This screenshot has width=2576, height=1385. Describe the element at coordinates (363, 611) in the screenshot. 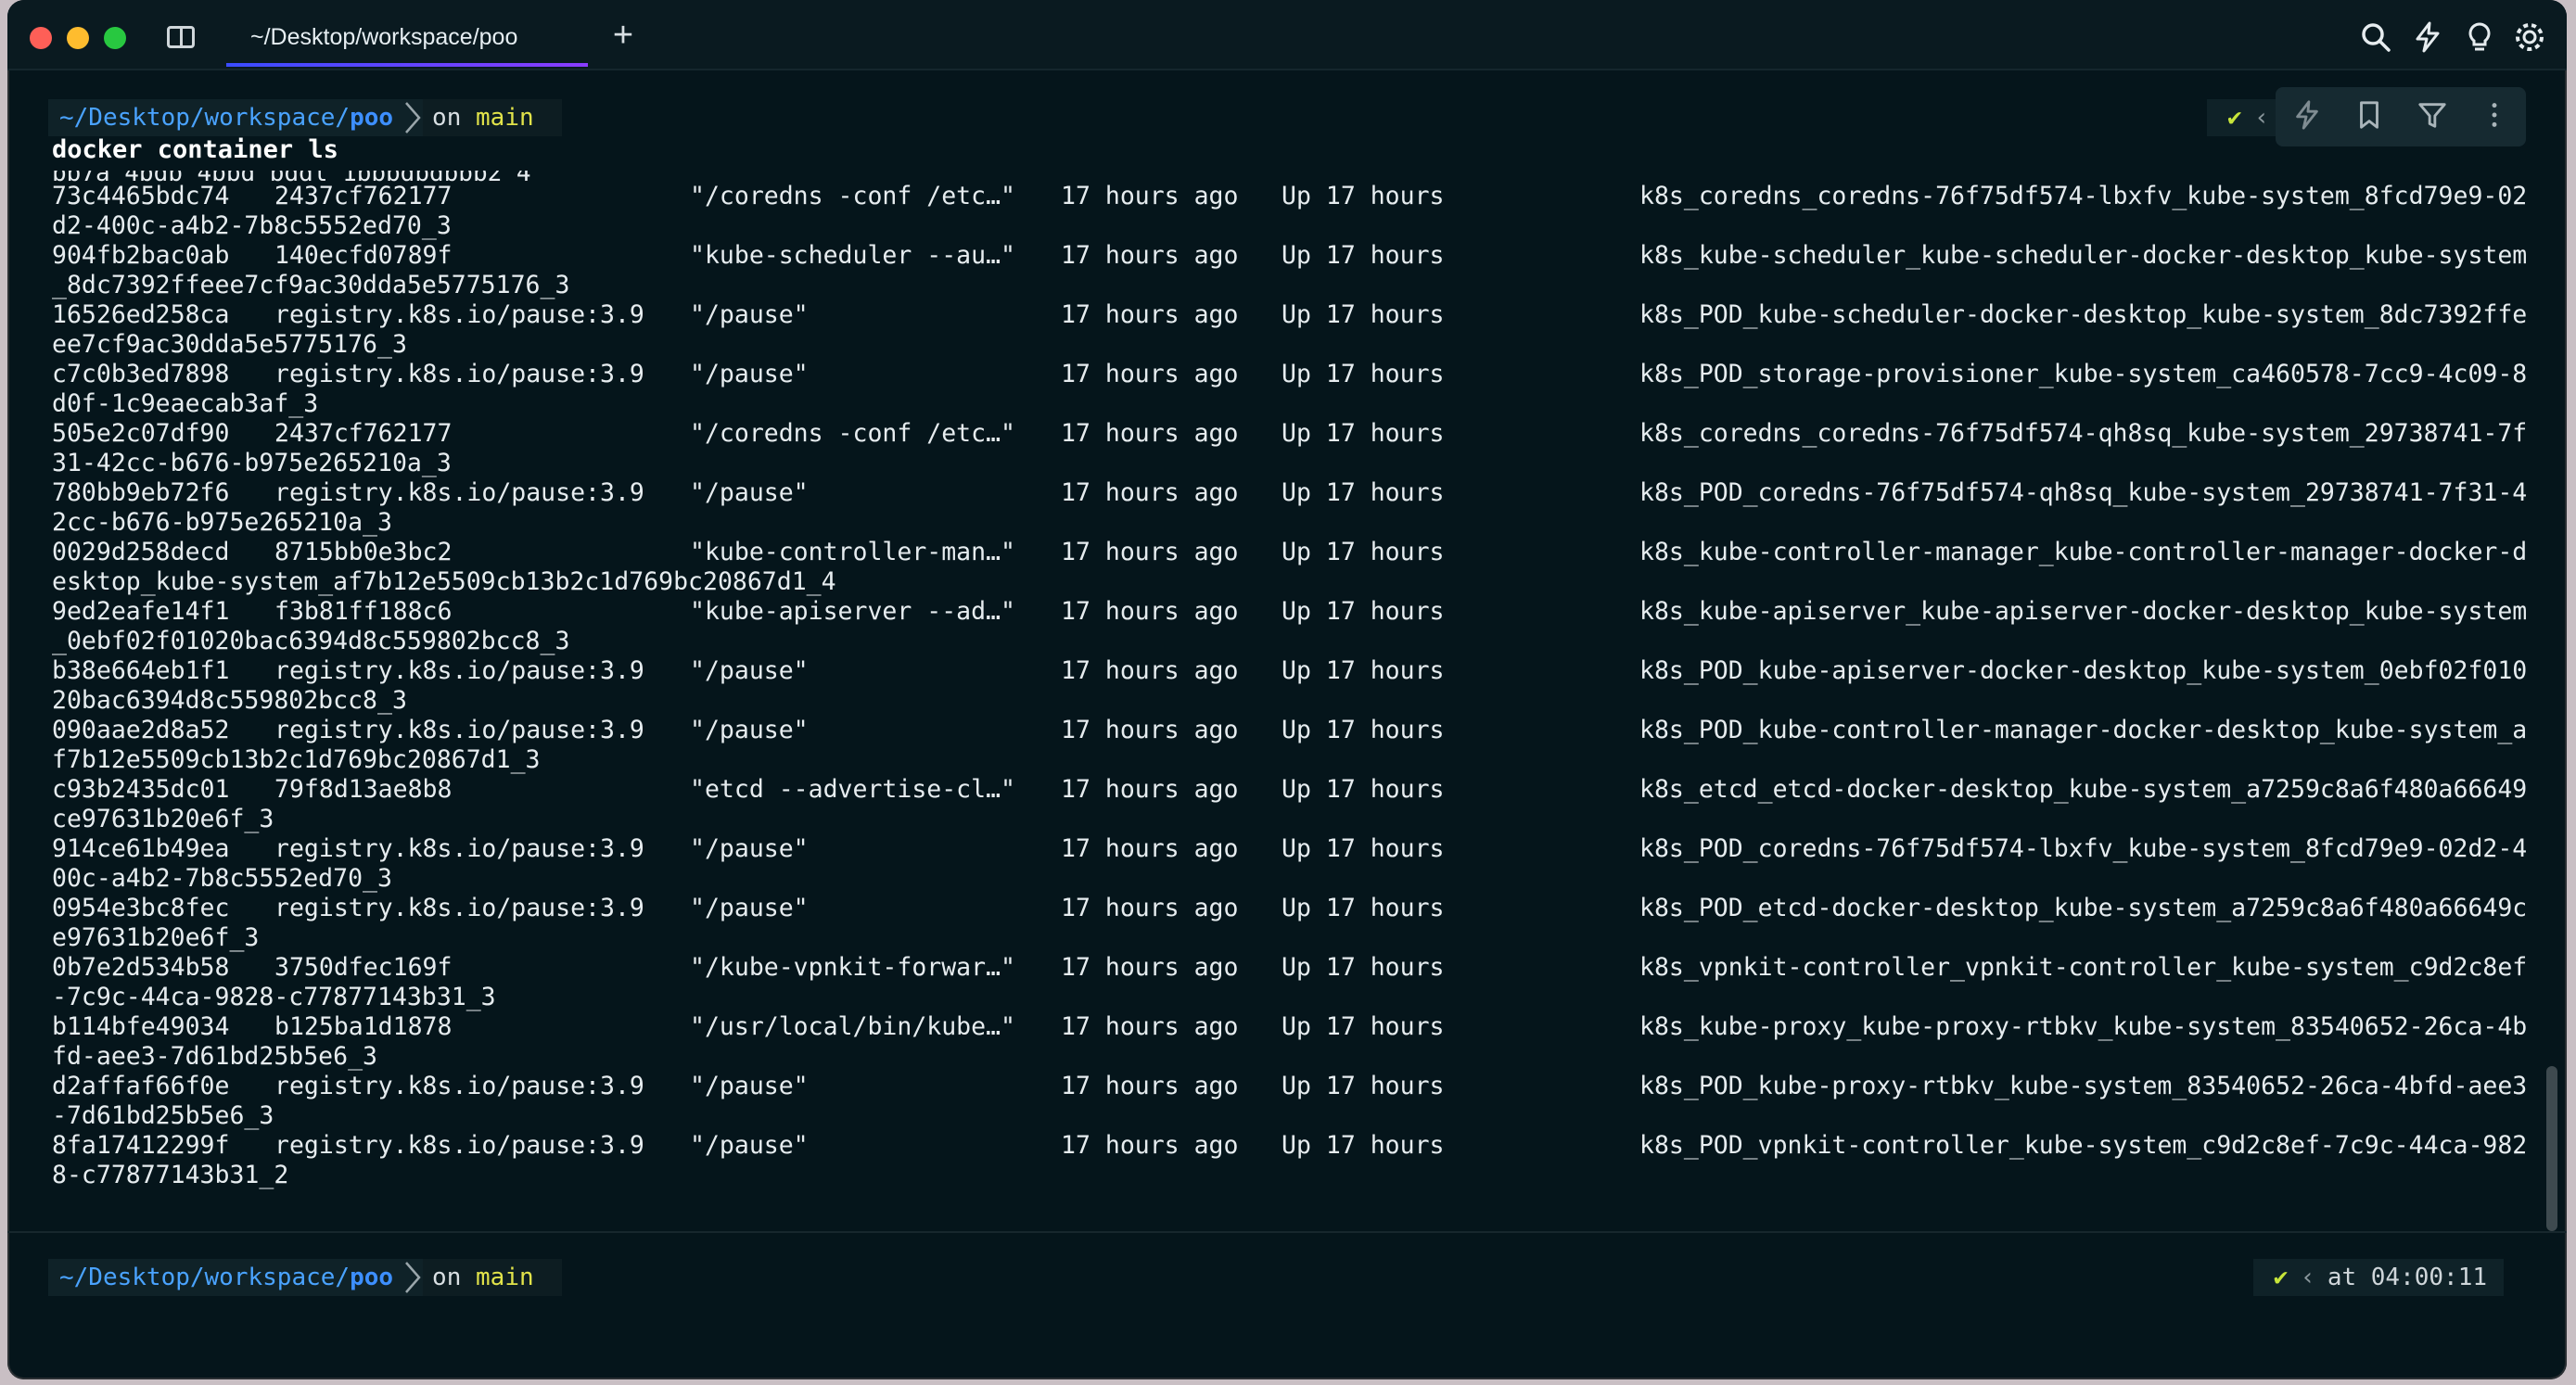

I see `container-image: f3b81ff188c6` at that location.